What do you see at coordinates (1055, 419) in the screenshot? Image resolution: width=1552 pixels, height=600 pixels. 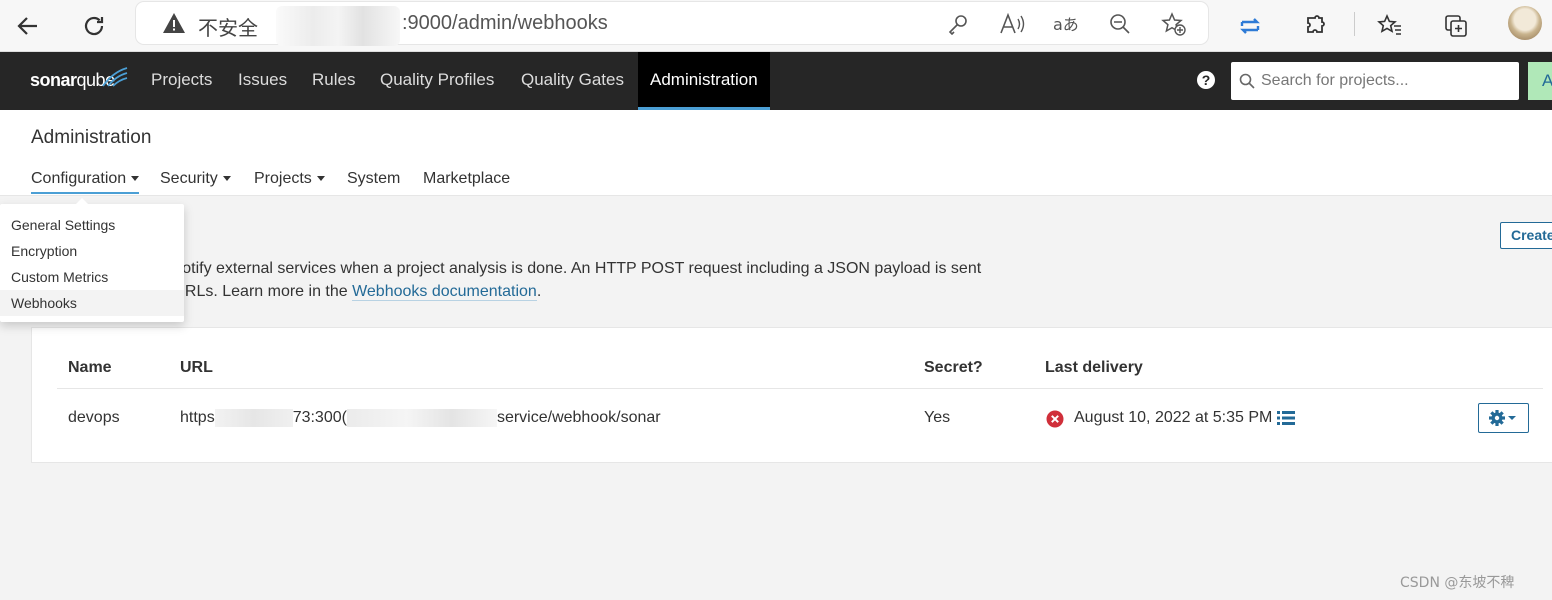 I see `error-status-icon` at bounding box center [1055, 419].